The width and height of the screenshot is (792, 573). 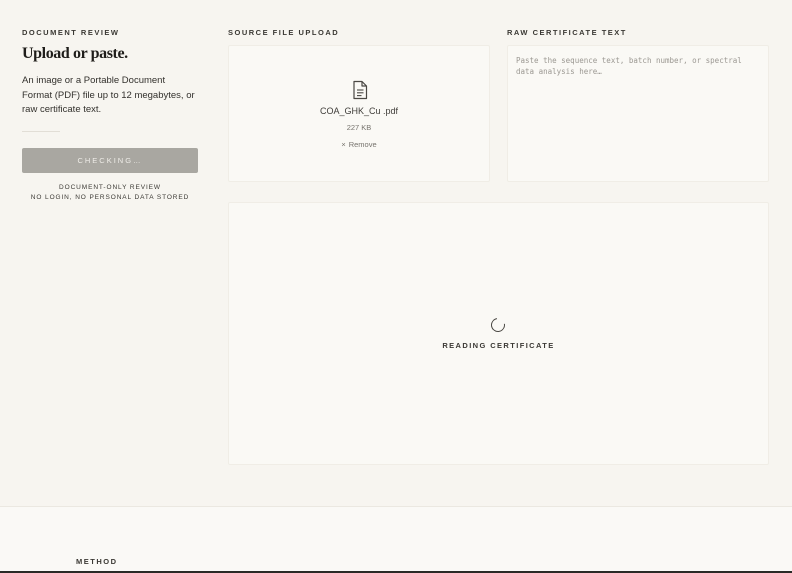 What do you see at coordinates (110, 197) in the screenshot?
I see `privacy-note-line-2: NO LOGIN, NO PERSONAL DATA STORED` at bounding box center [110, 197].